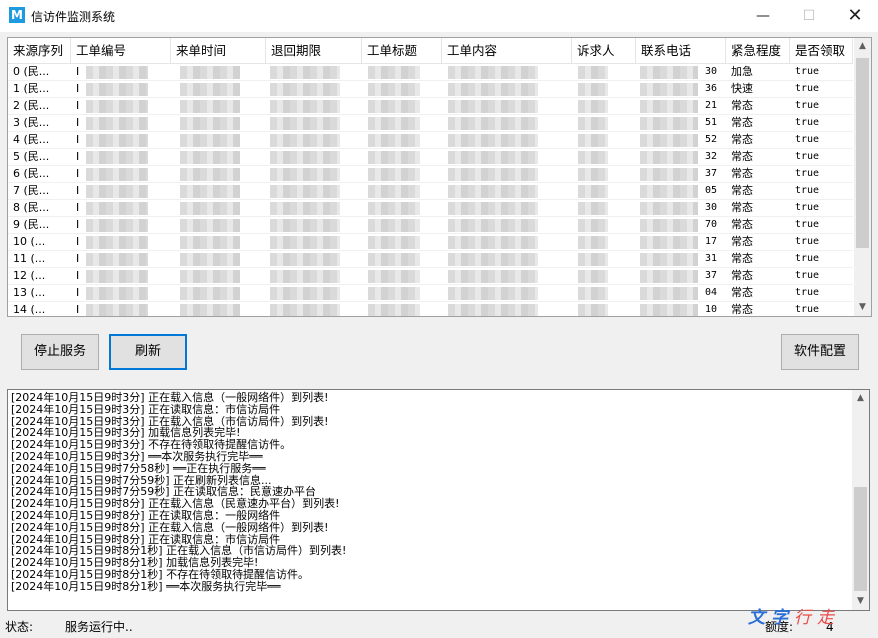 The image size is (878, 638). I want to click on watermark: 文字行走, so click(794, 615).